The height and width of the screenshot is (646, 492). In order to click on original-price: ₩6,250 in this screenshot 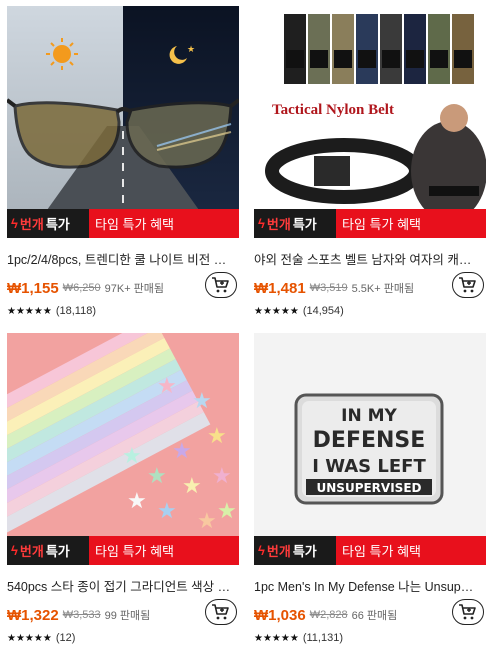, I will do `click(81, 288)`.